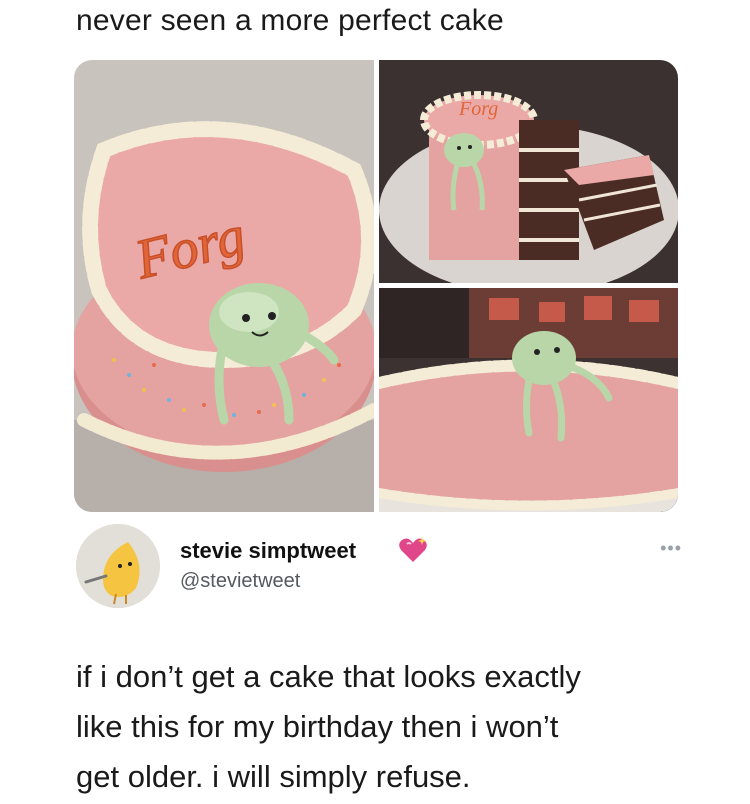 This screenshot has width=750, height=804. What do you see at coordinates (118, 566) in the screenshot?
I see `avatar` at bounding box center [118, 566].